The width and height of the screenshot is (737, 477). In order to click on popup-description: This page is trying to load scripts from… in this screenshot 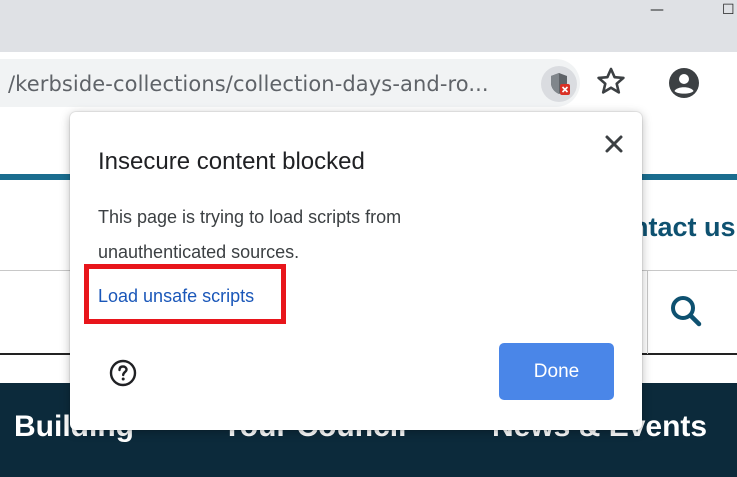, I will do `click(250, 234)`.